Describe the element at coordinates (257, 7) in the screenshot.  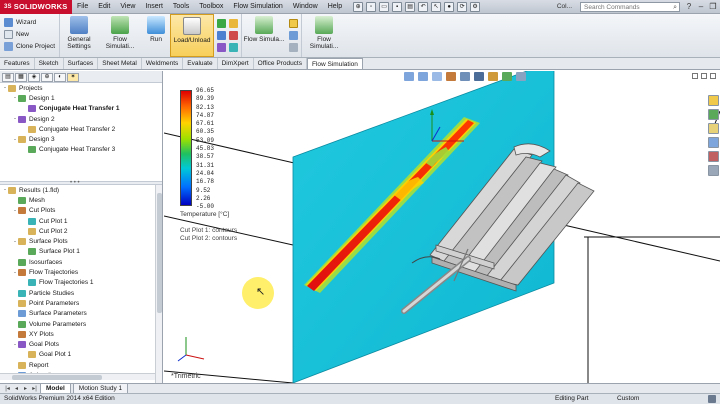
I see `menu-flow-simulation: Flow Simulation` at that location.